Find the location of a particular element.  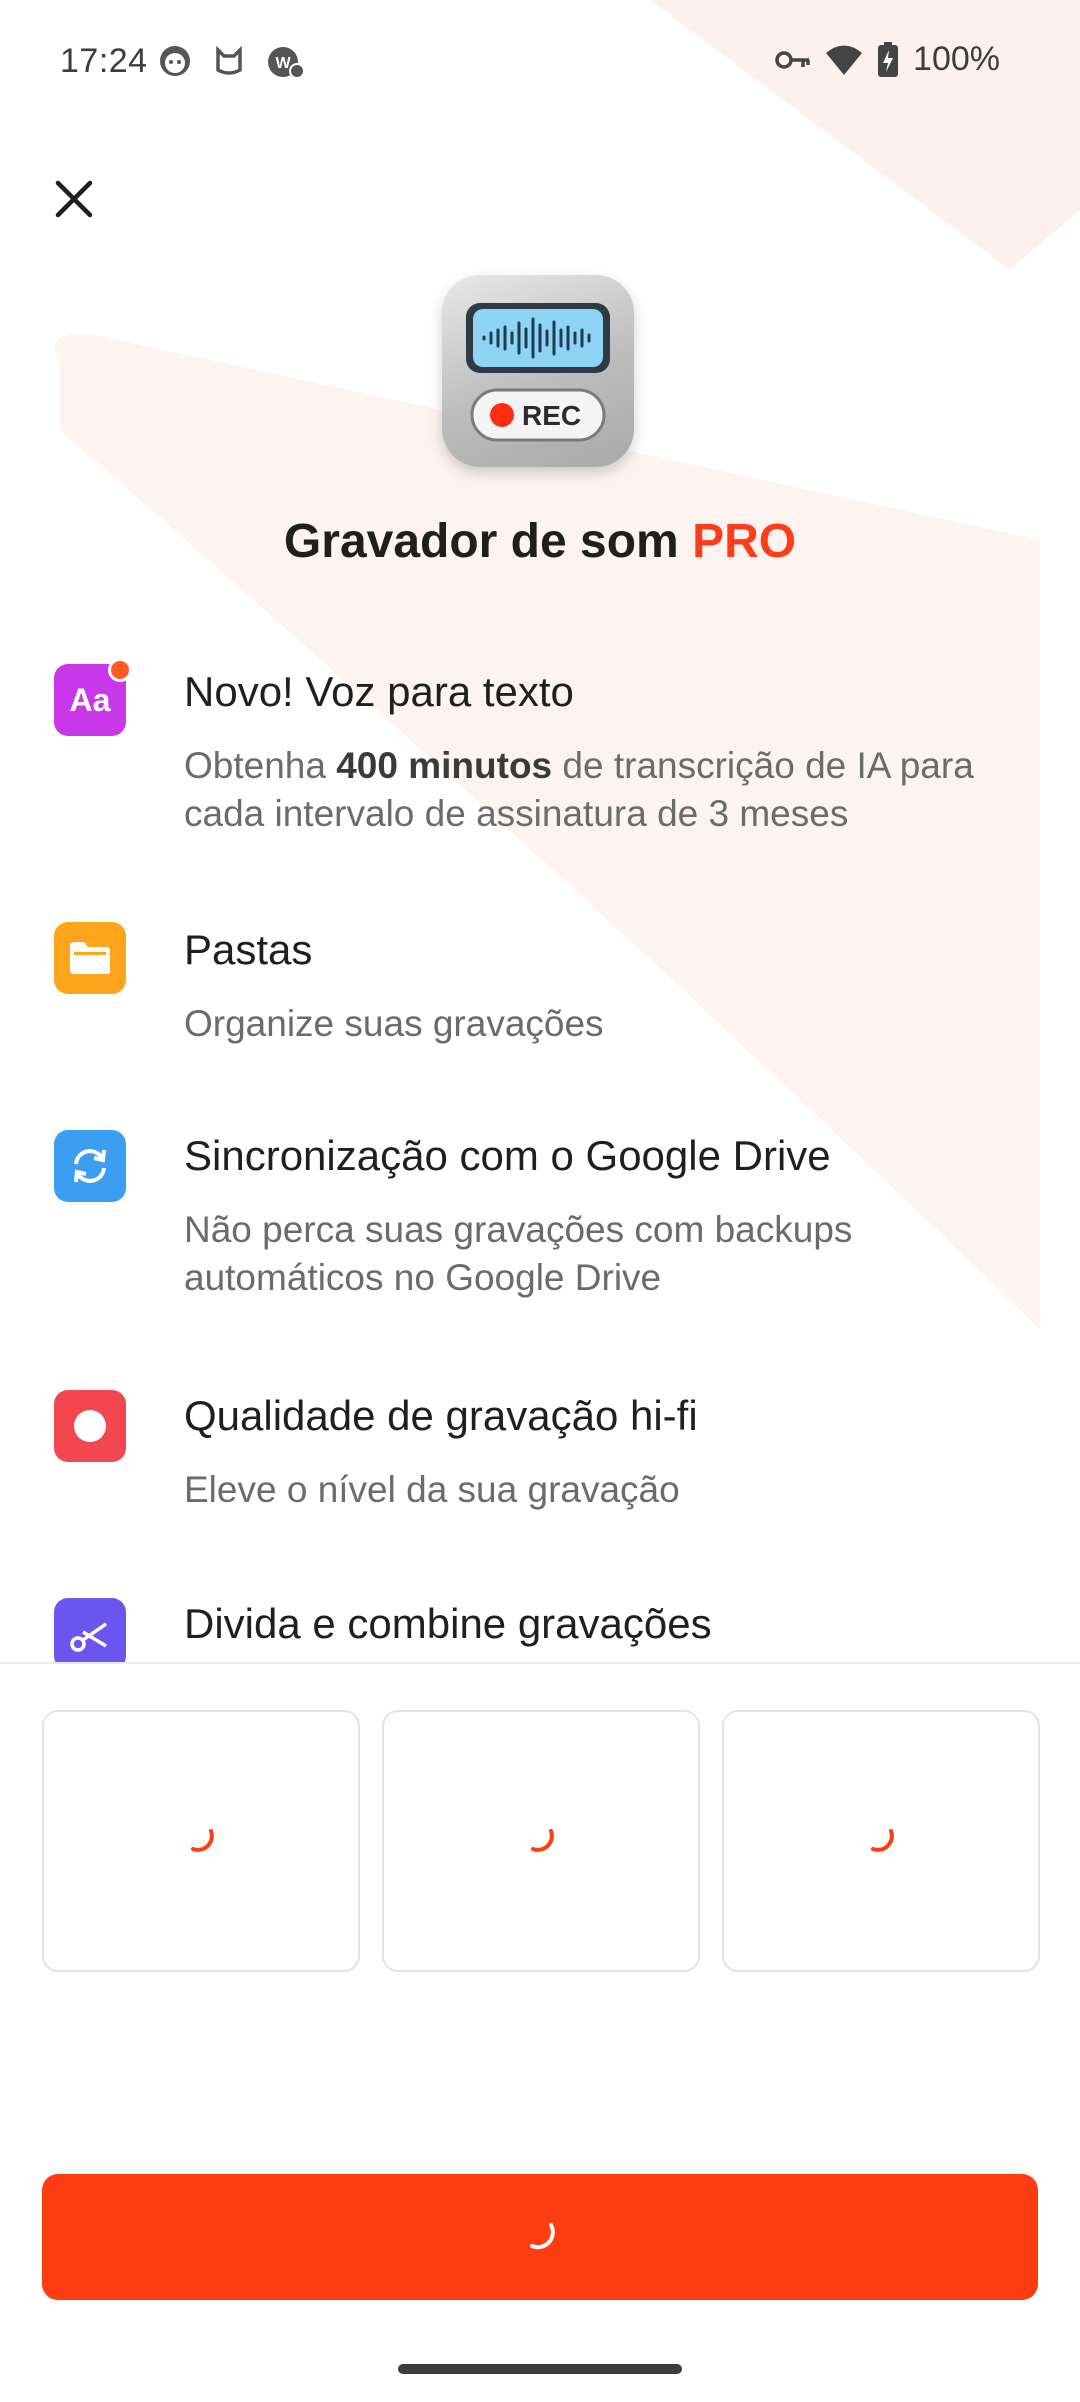

key-icon is located at coordinates (792, 59).